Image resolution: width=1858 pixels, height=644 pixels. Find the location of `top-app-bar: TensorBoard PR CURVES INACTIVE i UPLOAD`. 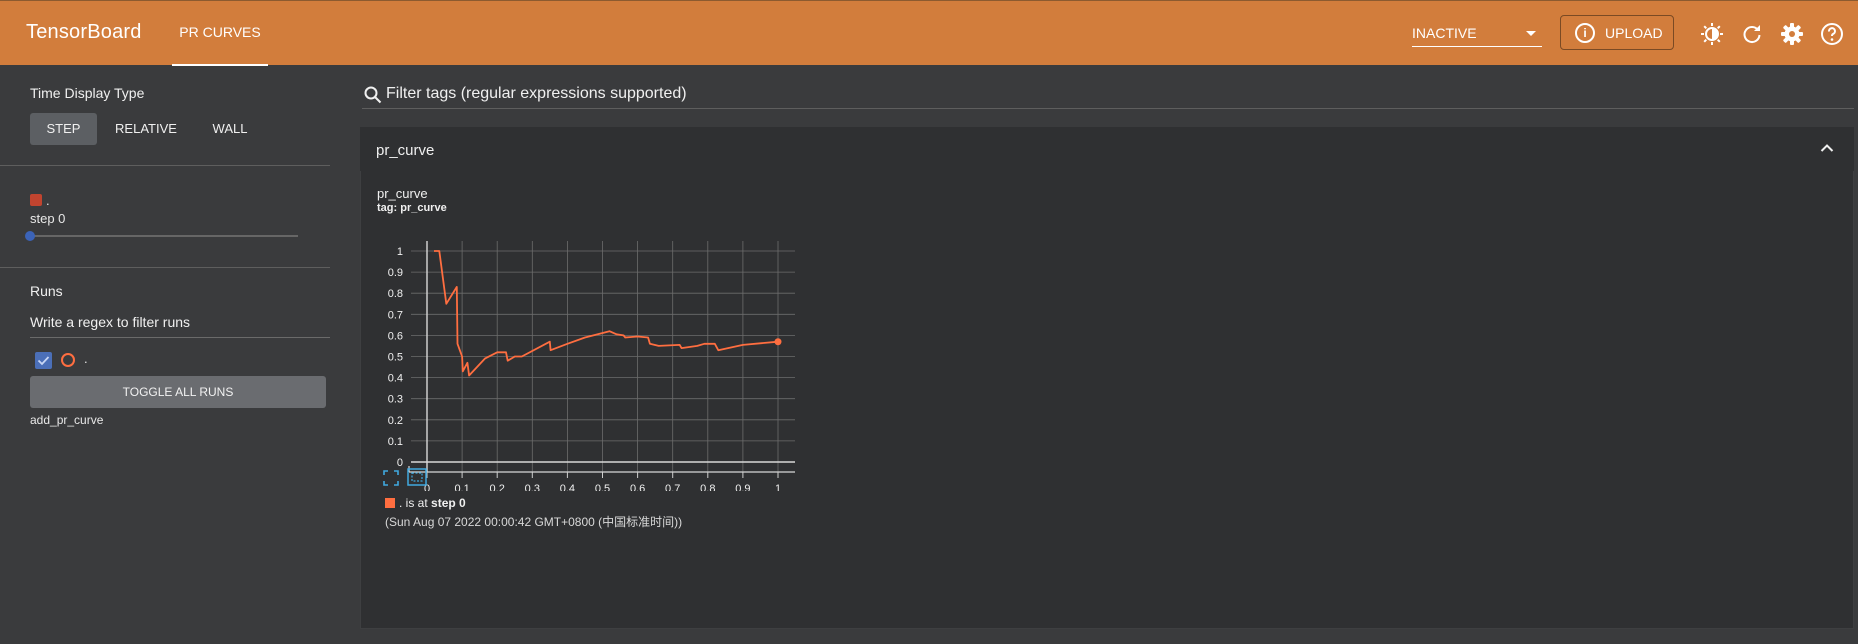

top-app-bar: TensorBoard PR CURVES INACTIVE i UPLOAD is located at coordinates (929, 33).